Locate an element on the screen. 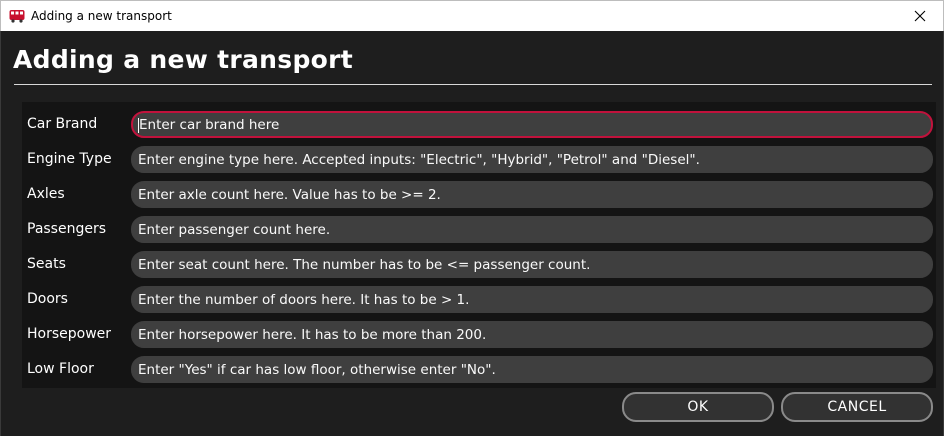 This screenshot has height=436, width=944. low-floor-label: Low Floor is located at coordinates (60, 369).